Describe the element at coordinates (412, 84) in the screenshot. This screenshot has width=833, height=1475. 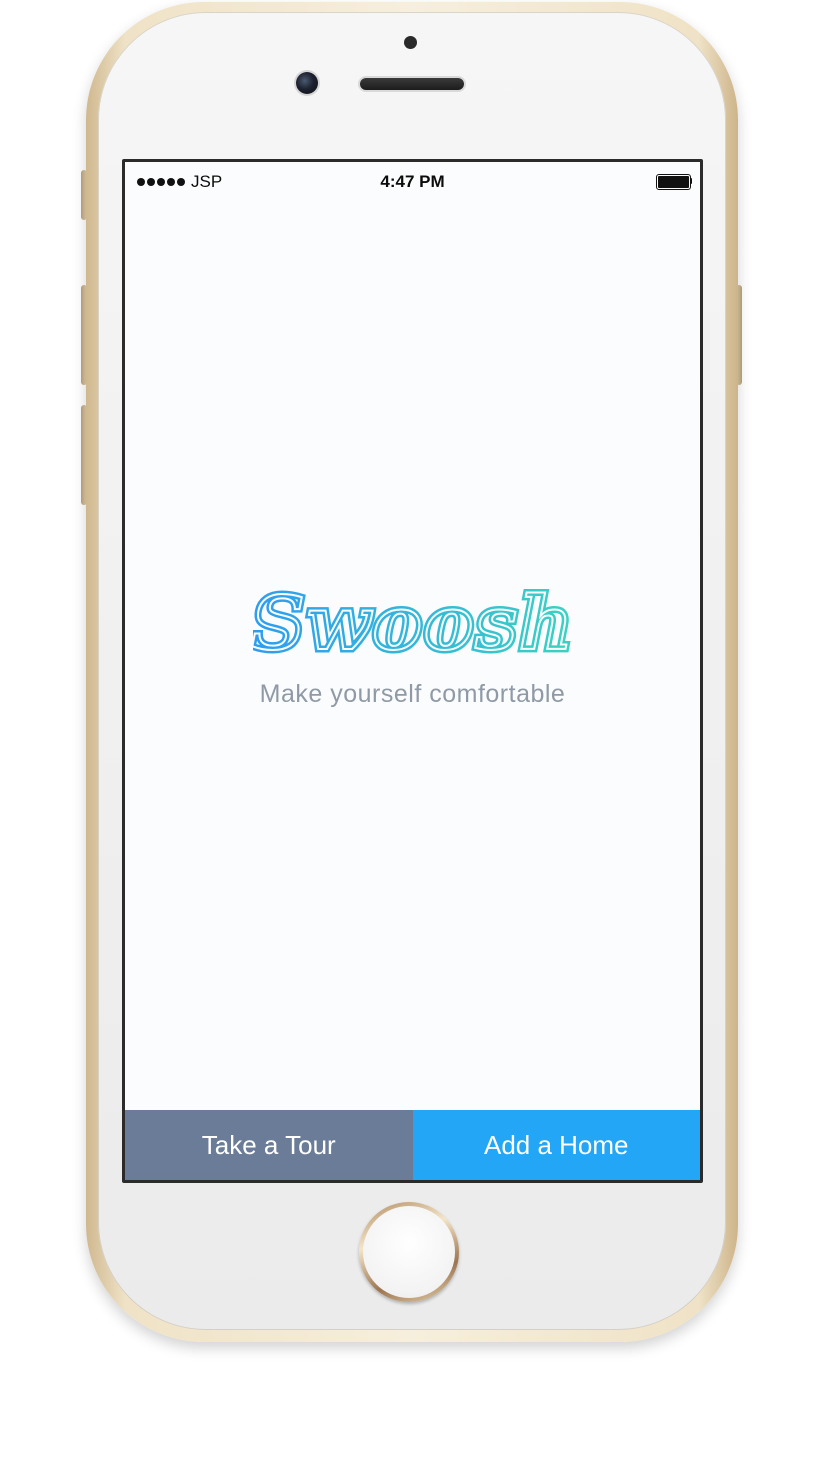
I see `speaker-icon` at that location.